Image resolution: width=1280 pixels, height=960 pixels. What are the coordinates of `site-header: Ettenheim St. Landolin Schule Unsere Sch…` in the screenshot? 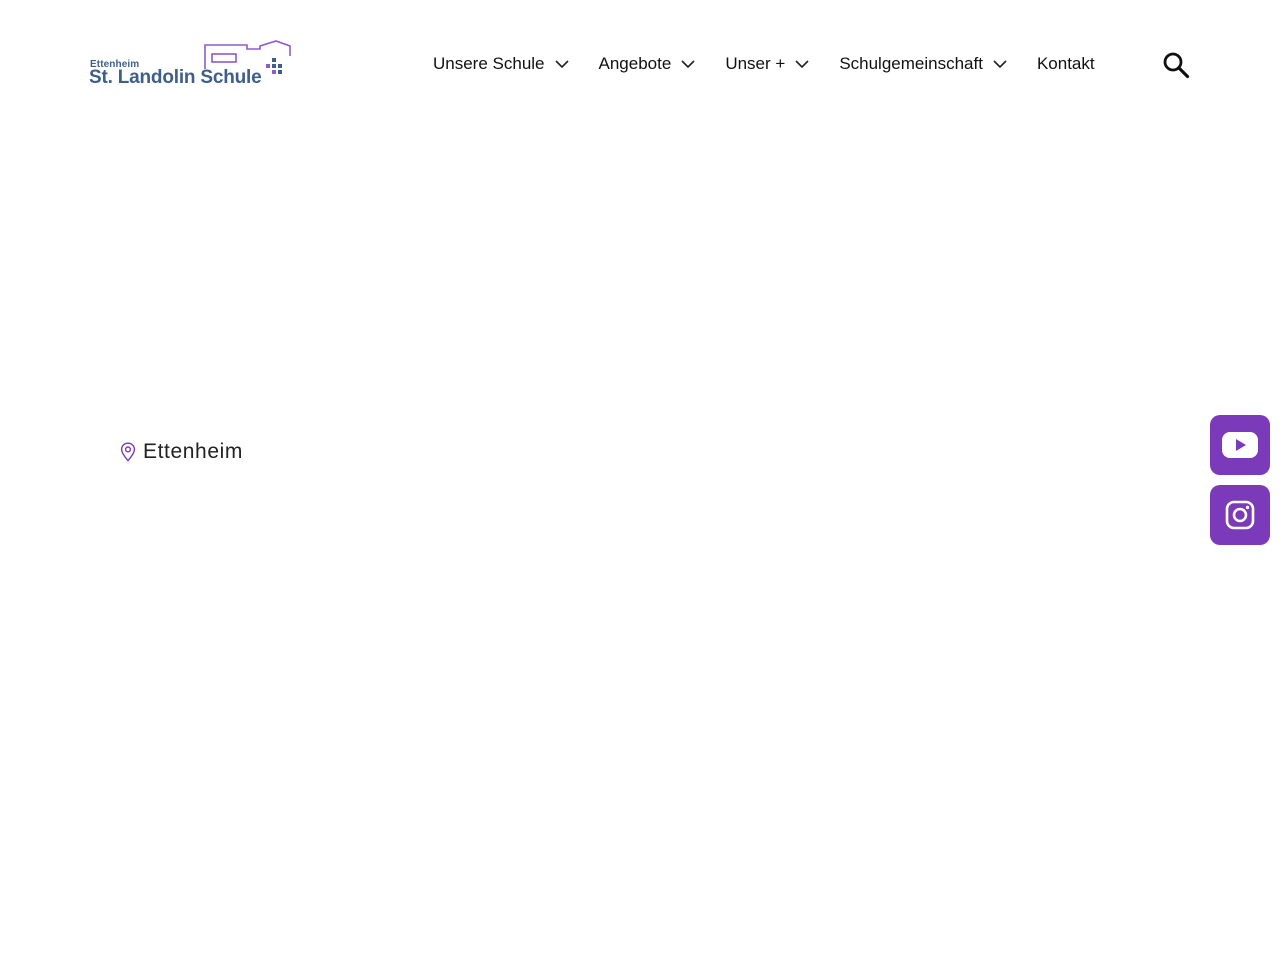 It's located at (640, 65).